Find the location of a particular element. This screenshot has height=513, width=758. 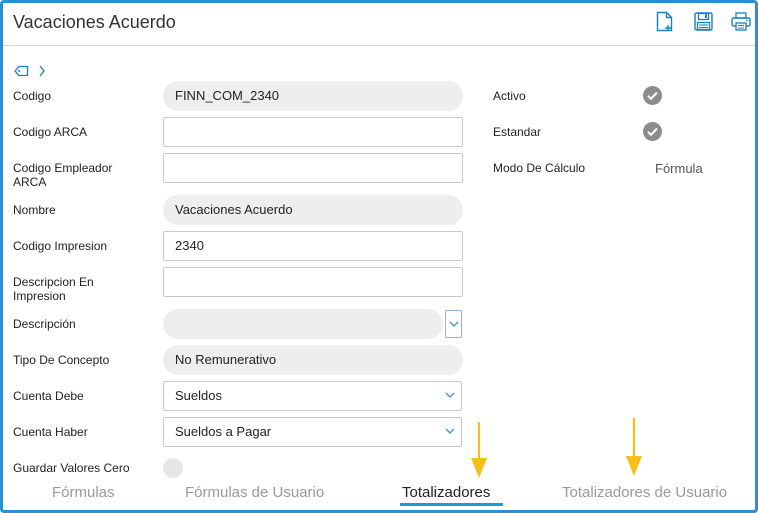

cuenta-debe-value: Sueldos is located at coordinates (198, 395).